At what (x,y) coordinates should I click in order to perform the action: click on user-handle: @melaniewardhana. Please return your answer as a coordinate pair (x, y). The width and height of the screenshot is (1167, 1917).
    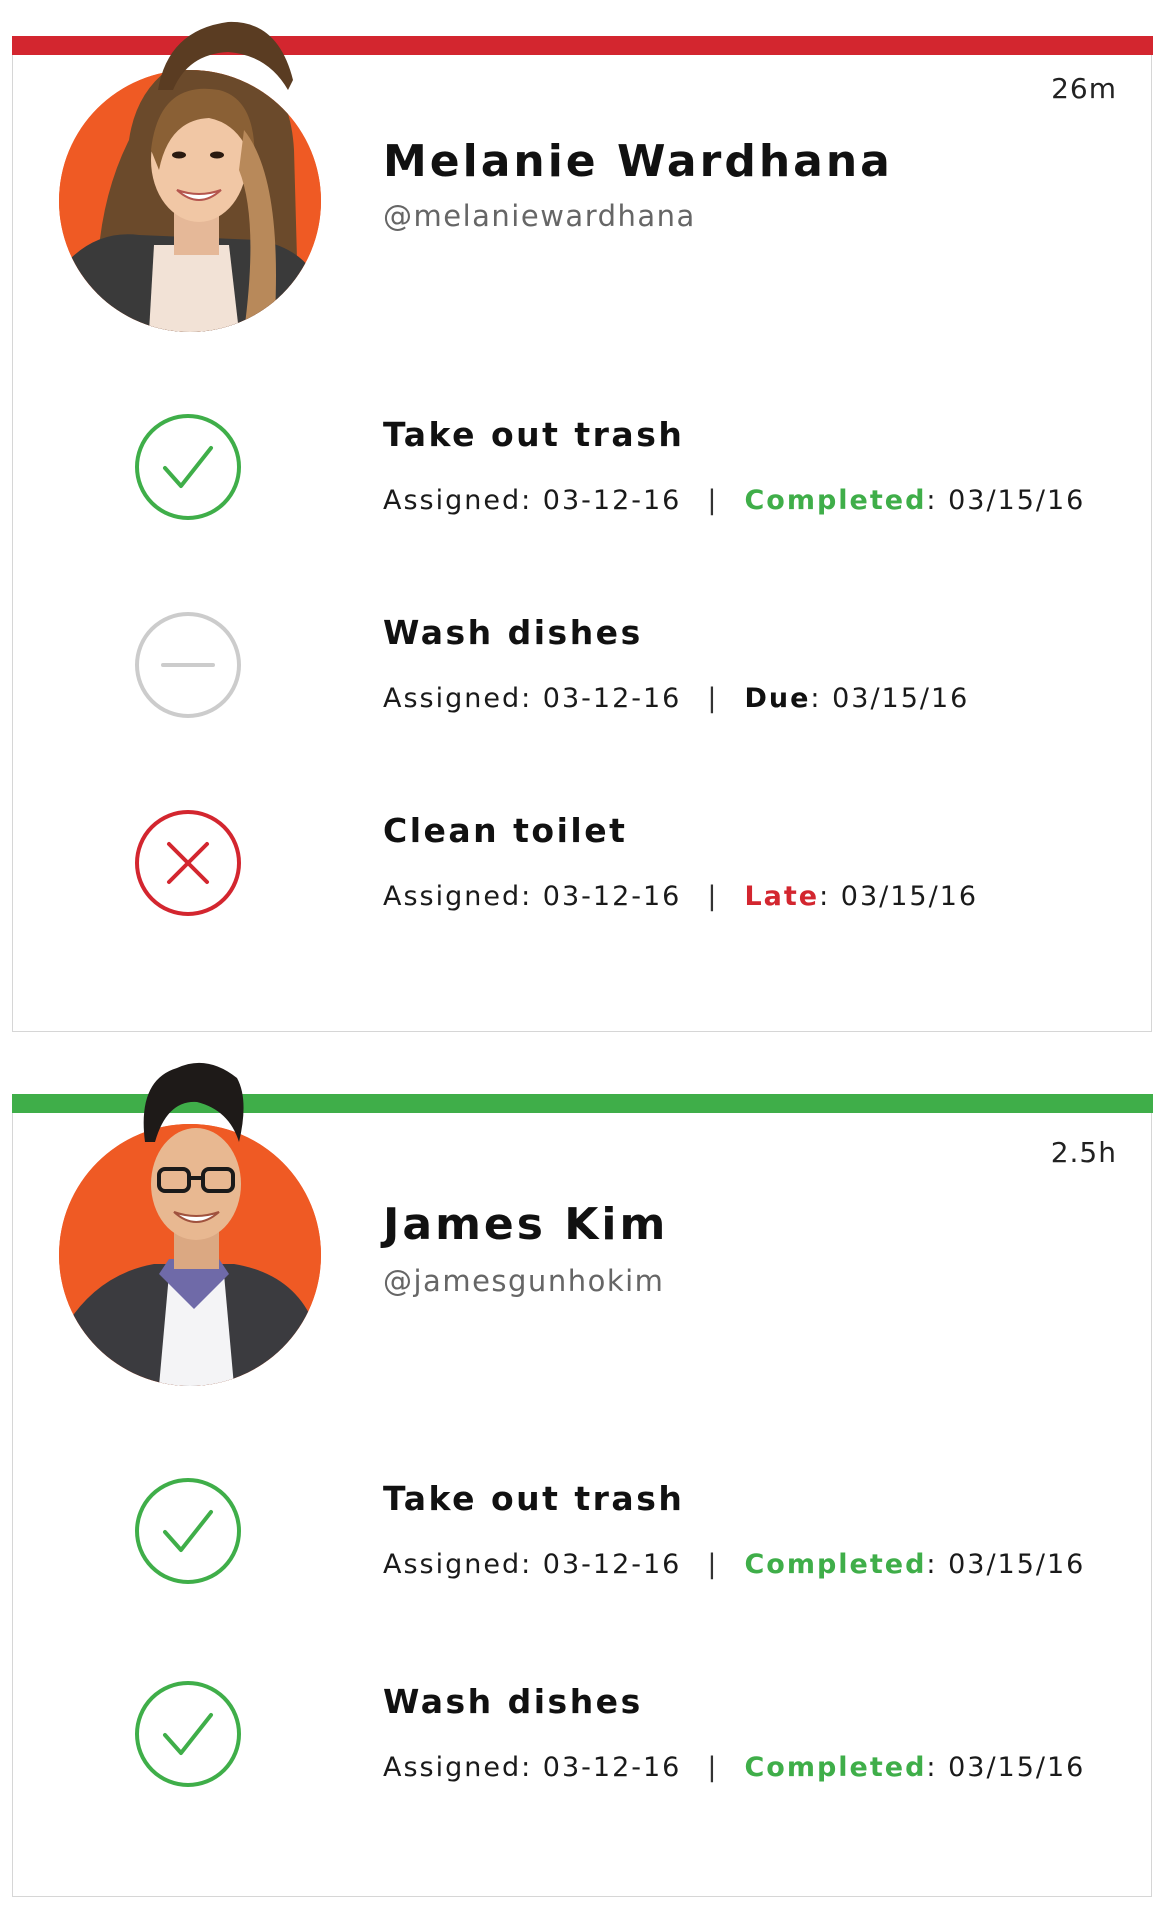
    Looking at the image, I should click on (539, 216).